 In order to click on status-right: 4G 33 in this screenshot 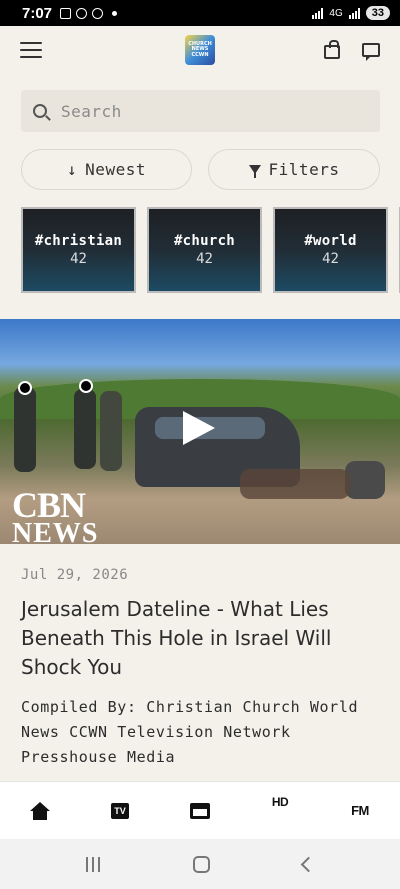, I will do `click(351, 13)`.